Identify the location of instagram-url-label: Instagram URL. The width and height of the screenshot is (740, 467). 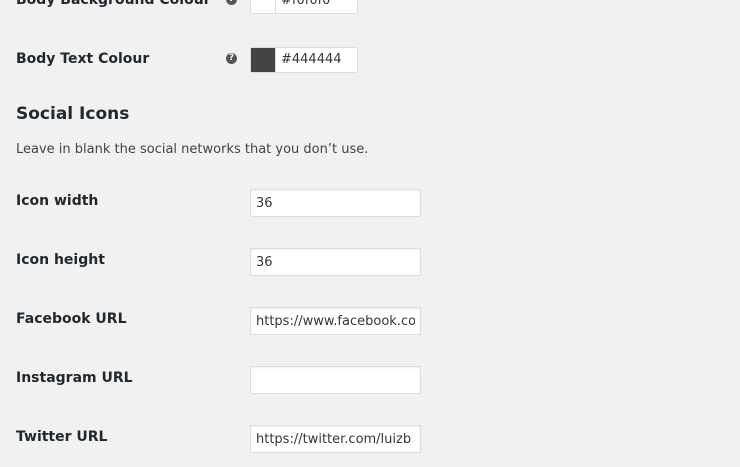
(74, 378).